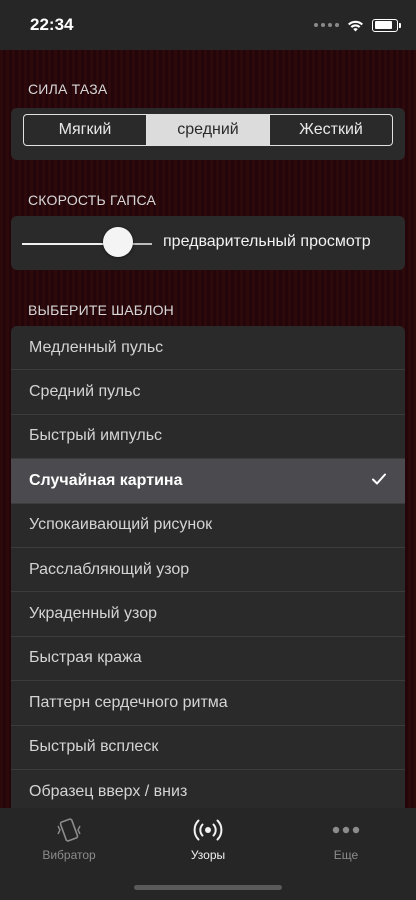 The width and height of the screenshot is (416, 900). I want to click on tab-more: Еще, so click(346, 838).